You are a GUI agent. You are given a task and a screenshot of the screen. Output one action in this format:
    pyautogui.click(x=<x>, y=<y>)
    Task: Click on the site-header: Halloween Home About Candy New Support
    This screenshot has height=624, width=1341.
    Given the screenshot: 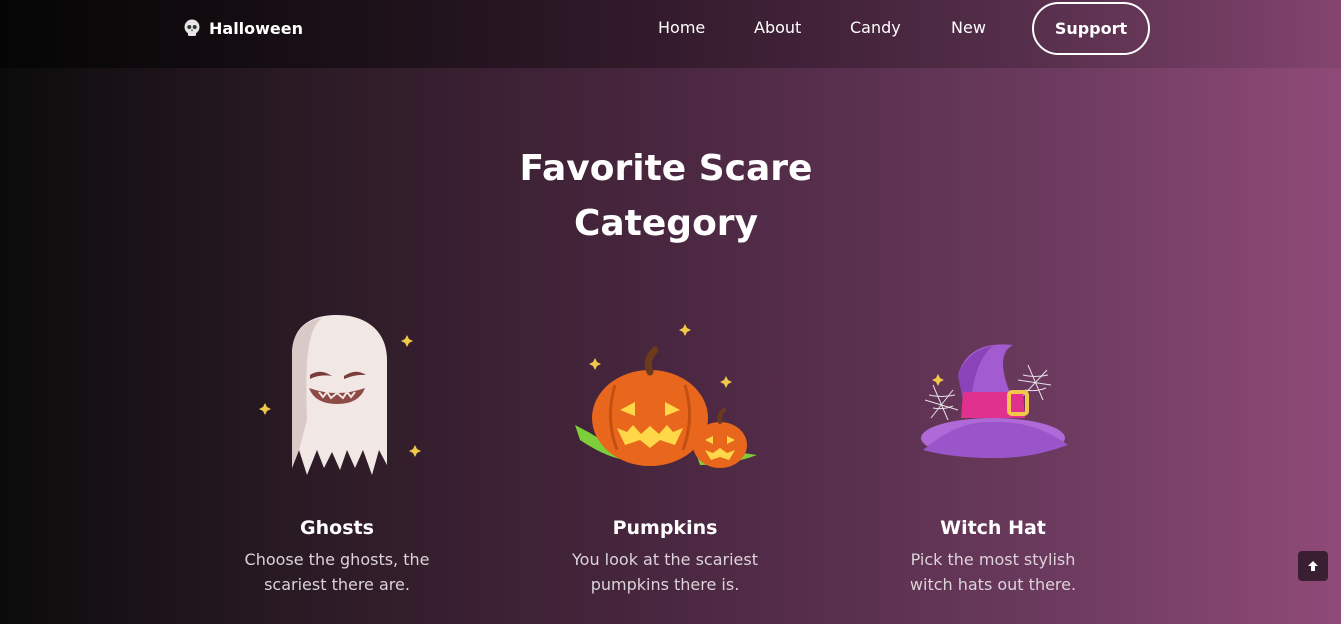 What is the action you would take?
    pyautogui.click(x=670, y=34)
    